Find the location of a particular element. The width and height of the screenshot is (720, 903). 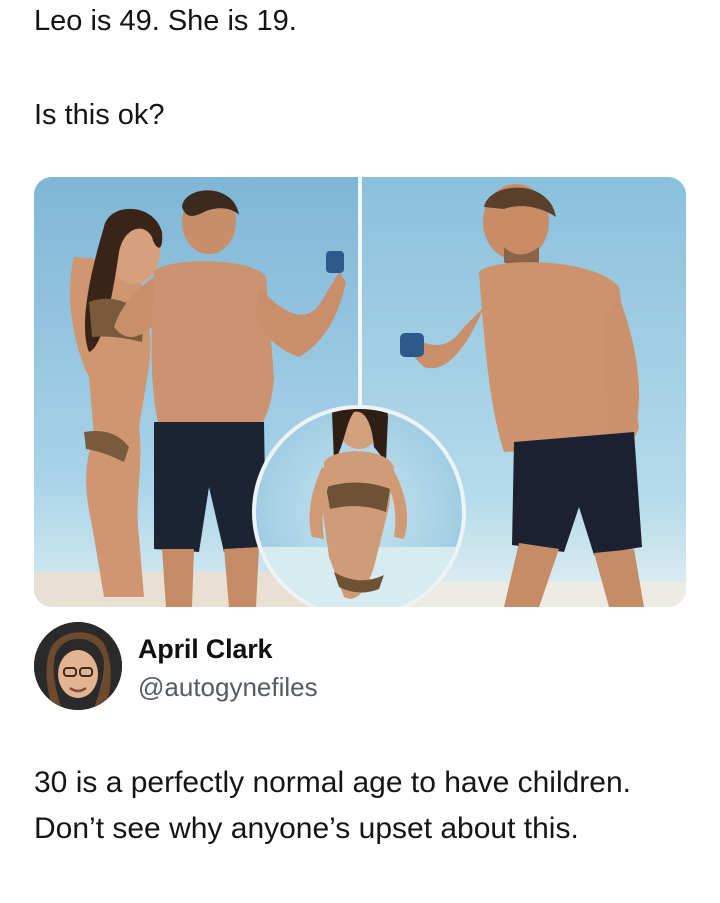

author-name: April Clark is located at coordinates (205, 649).